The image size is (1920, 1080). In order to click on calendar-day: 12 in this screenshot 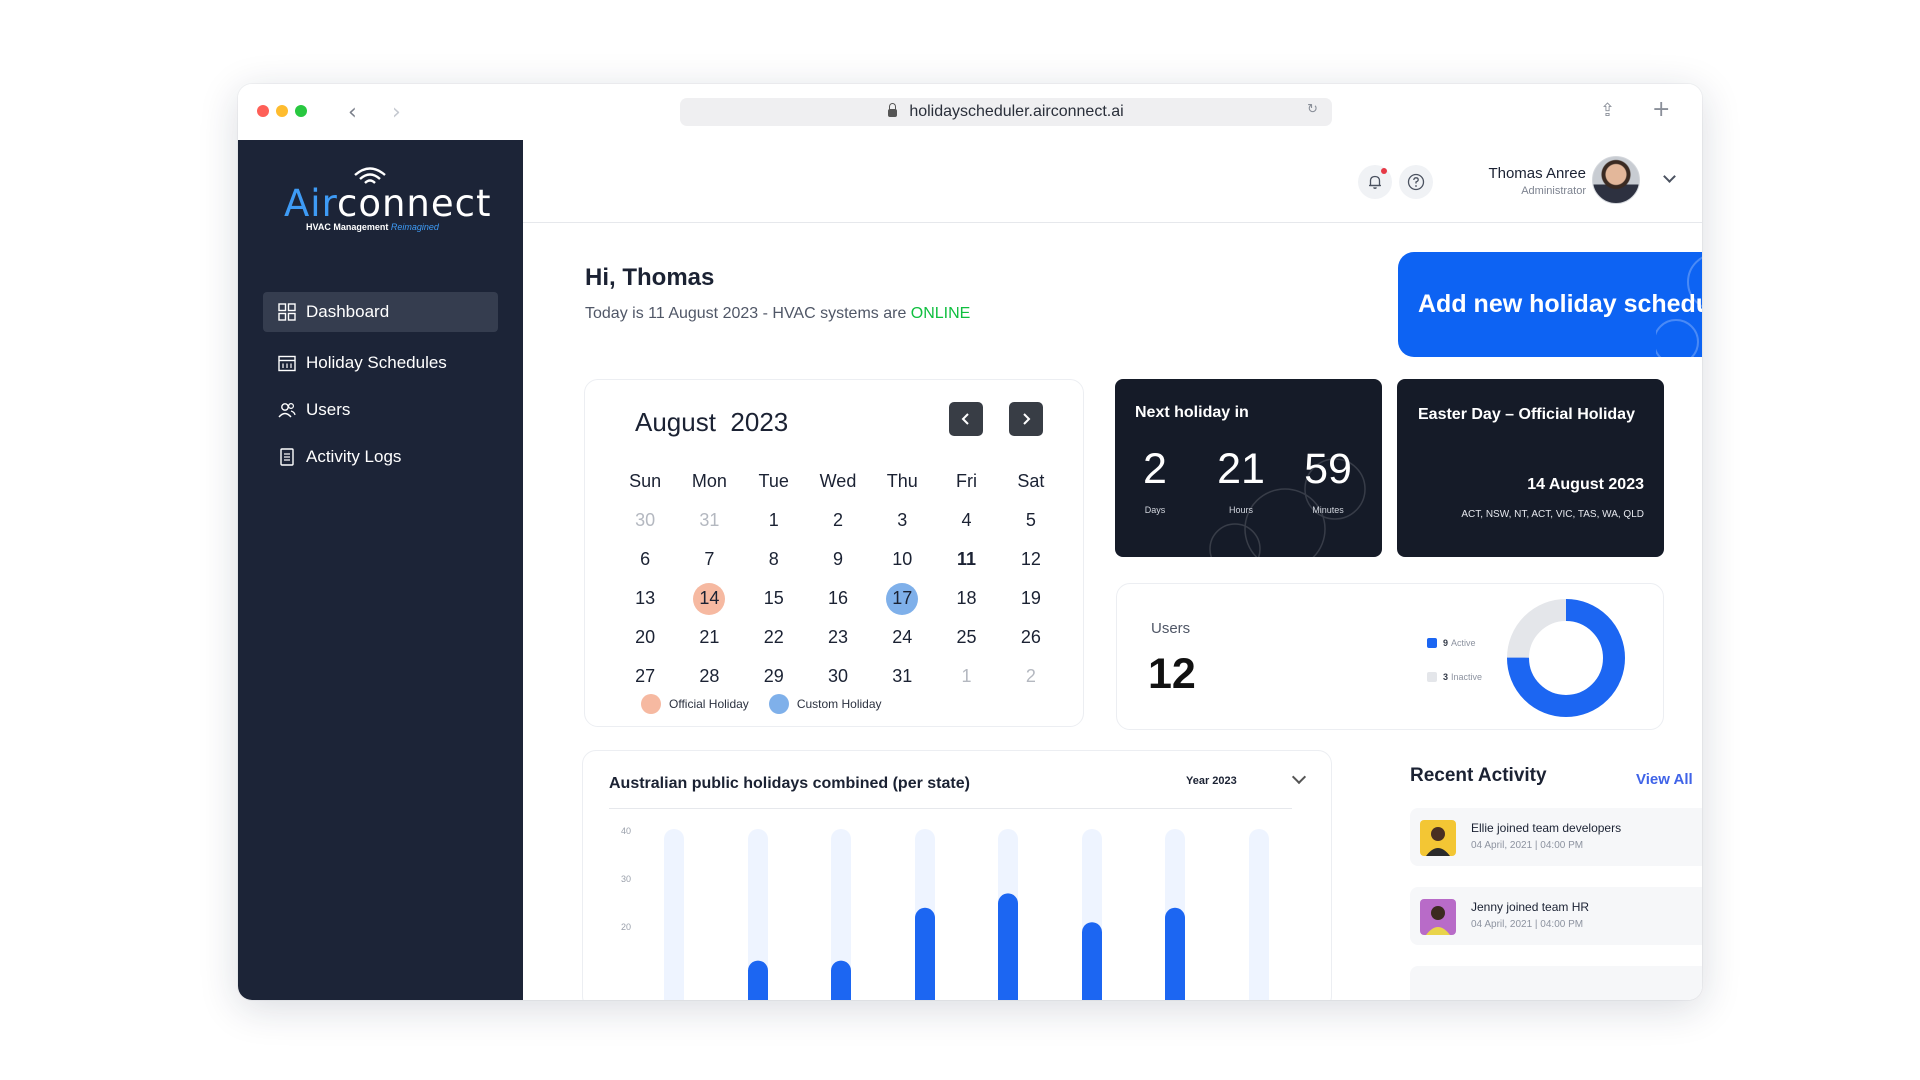, I will do `click(1031, 559)`.